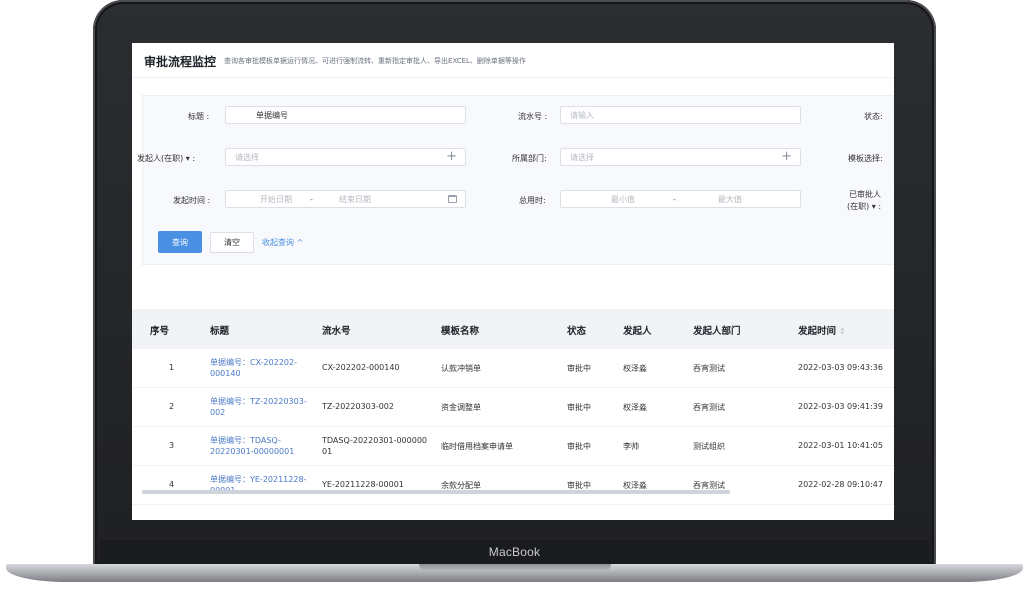 The width and height of the screenshot is (1029, 600). What do you see at coordinates (180, 242) in the screenshot?
I see `search-button: 查询` at bounding box center [180, 242].